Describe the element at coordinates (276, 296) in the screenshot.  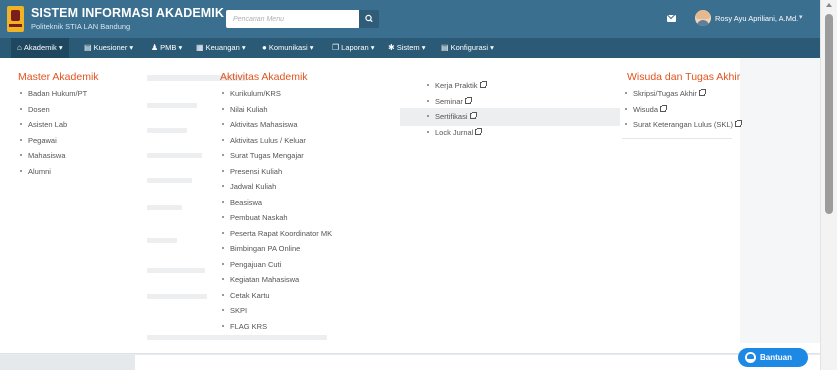
I see `menu-item-cetak-kartu: Cetak Kartu` at that location.